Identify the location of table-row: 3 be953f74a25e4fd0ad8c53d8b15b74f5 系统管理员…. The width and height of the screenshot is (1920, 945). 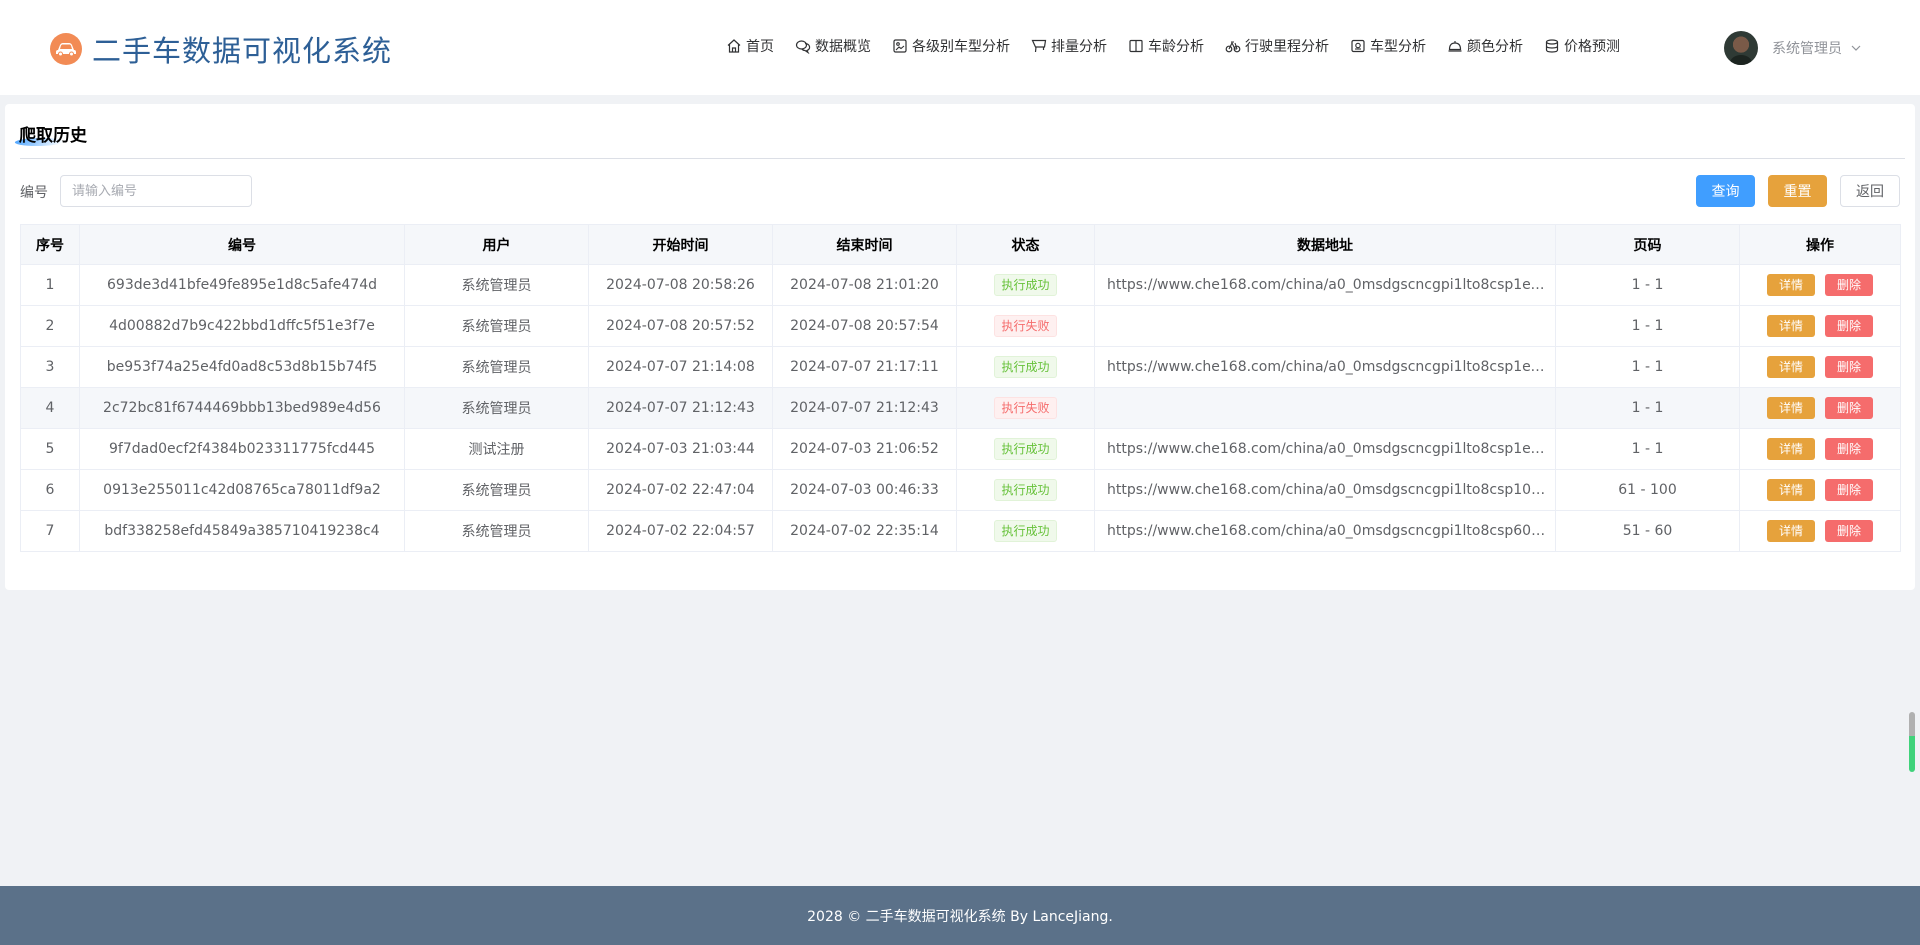
(960, 367).